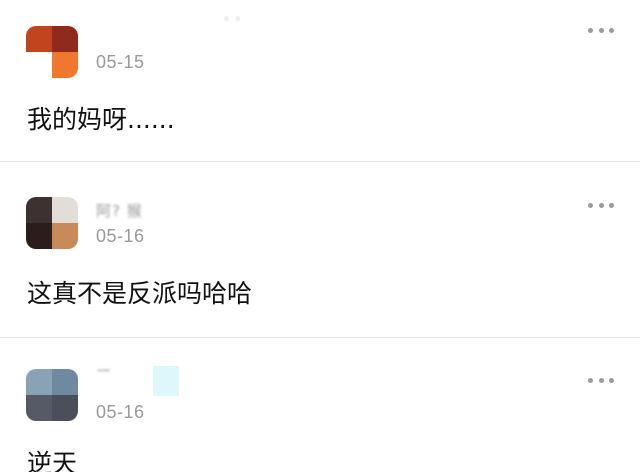  I want to click on redaction-block, so click(166, 381).